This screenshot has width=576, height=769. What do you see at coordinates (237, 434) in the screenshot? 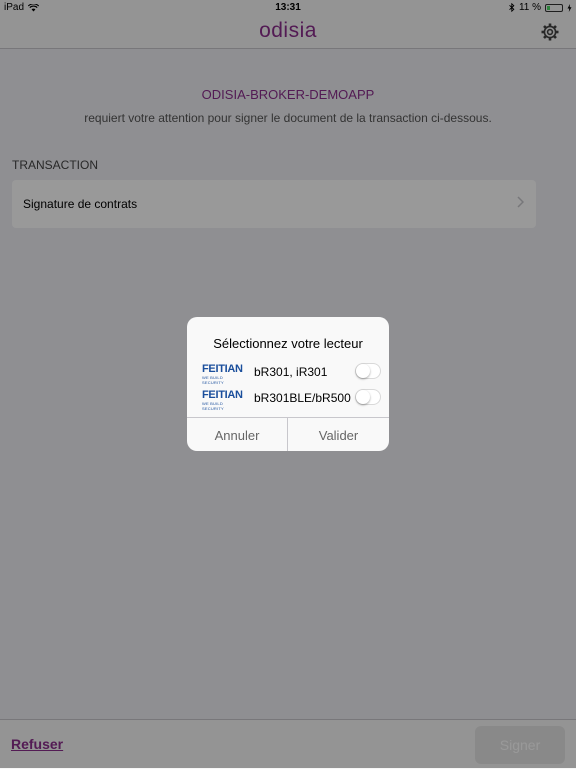
I see `cancel-button: Annuler` at bounding box center [237, 434].